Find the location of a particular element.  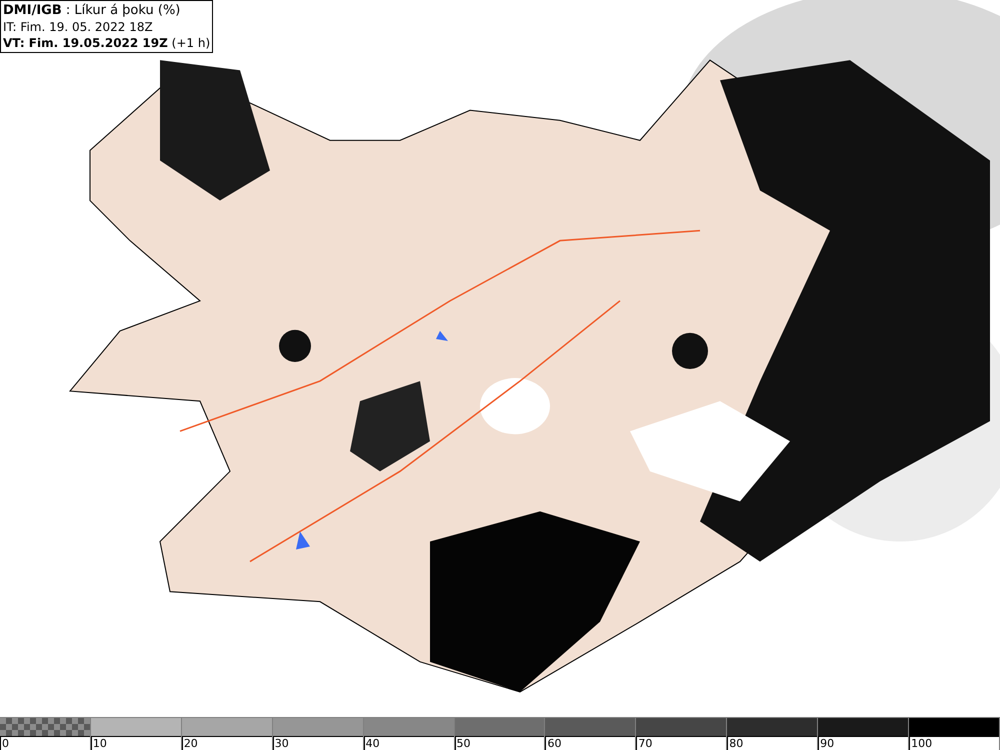

legend-label: 40 is located at coordinates (372, 743).